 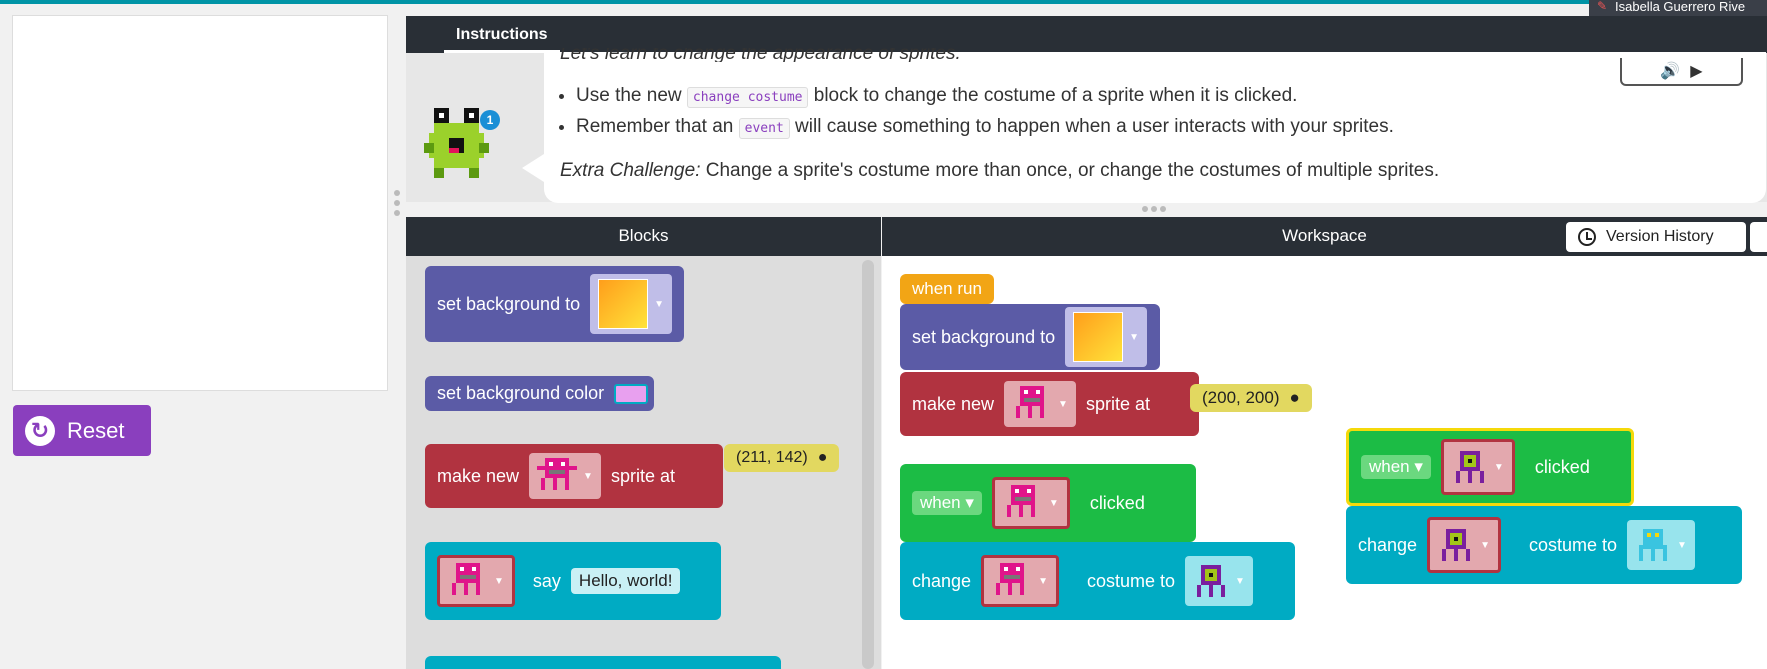 I want to click on coords-value: (200, 200), so click(x=1241, y=397).